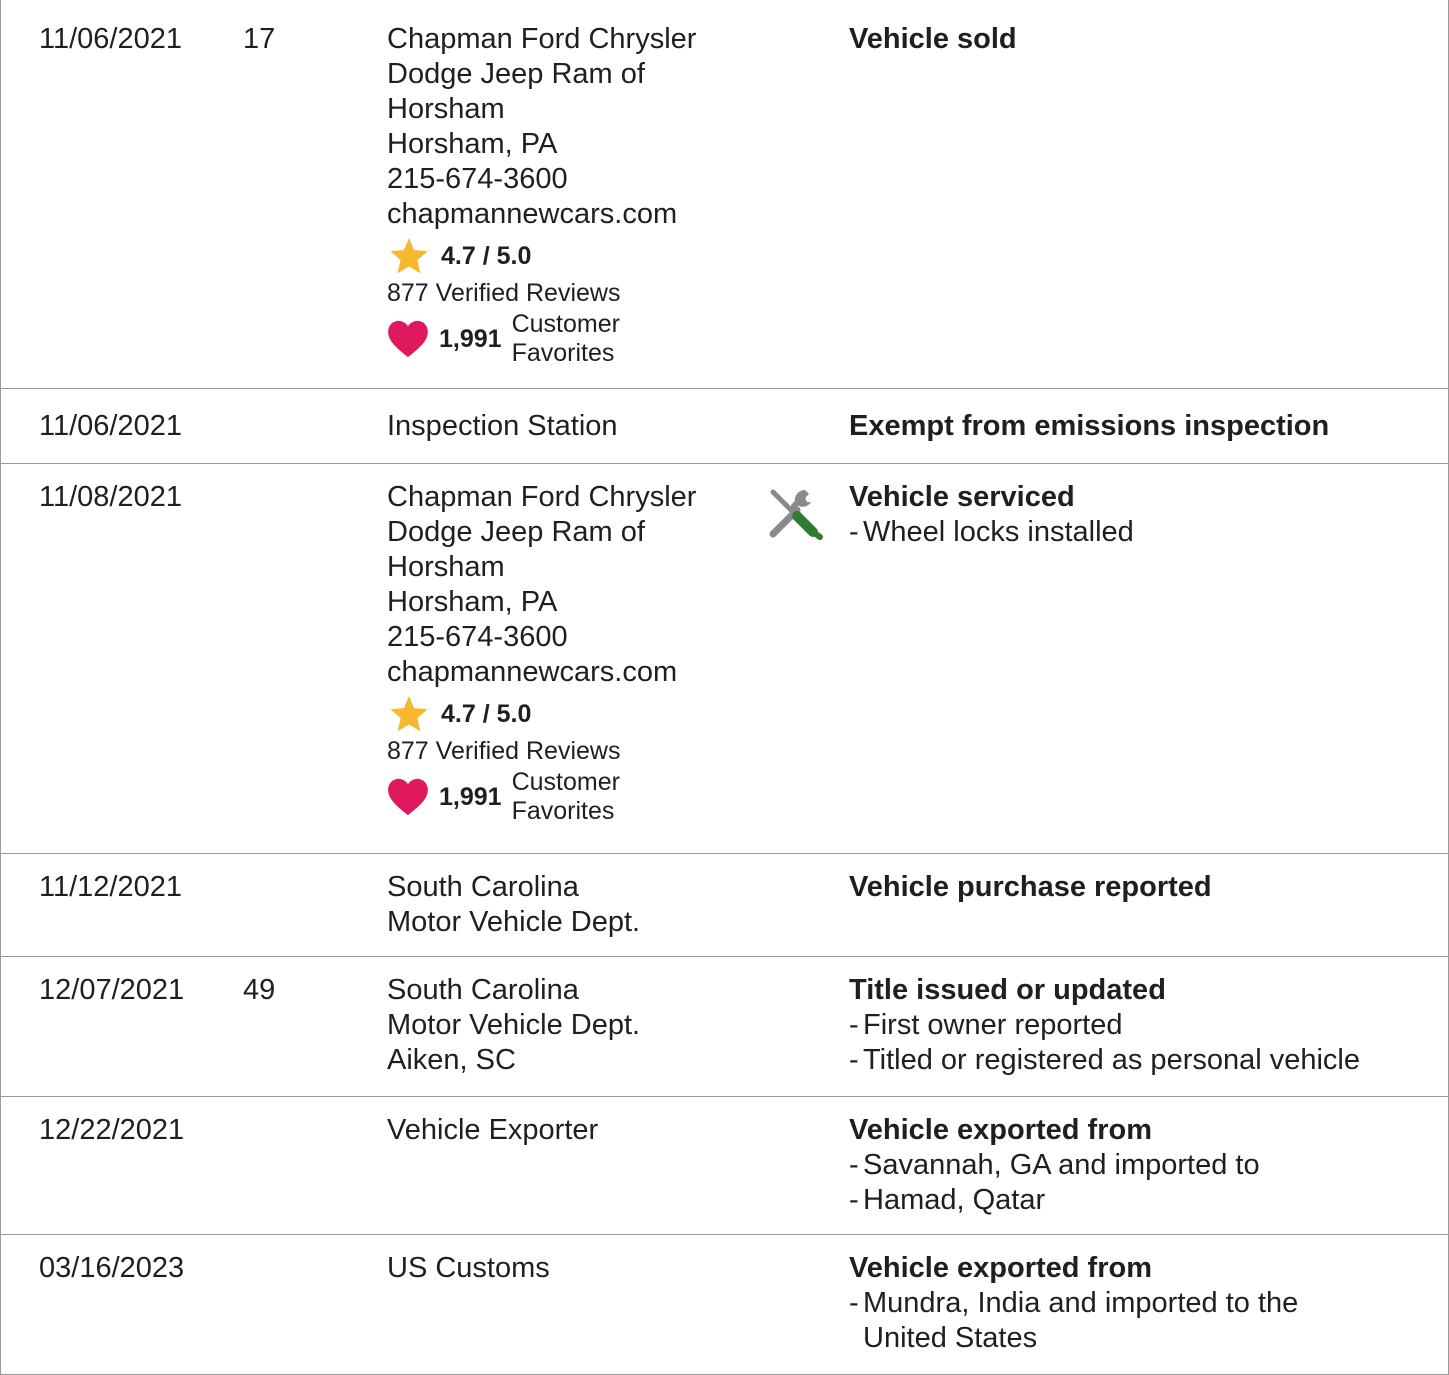 This screenshot has width=1449, height=1375. What do you see at coordinates (1089, 426) in the screenshot?
I see `event-title: Exempt from emissions inspection` at bounding box center [1089, 426].